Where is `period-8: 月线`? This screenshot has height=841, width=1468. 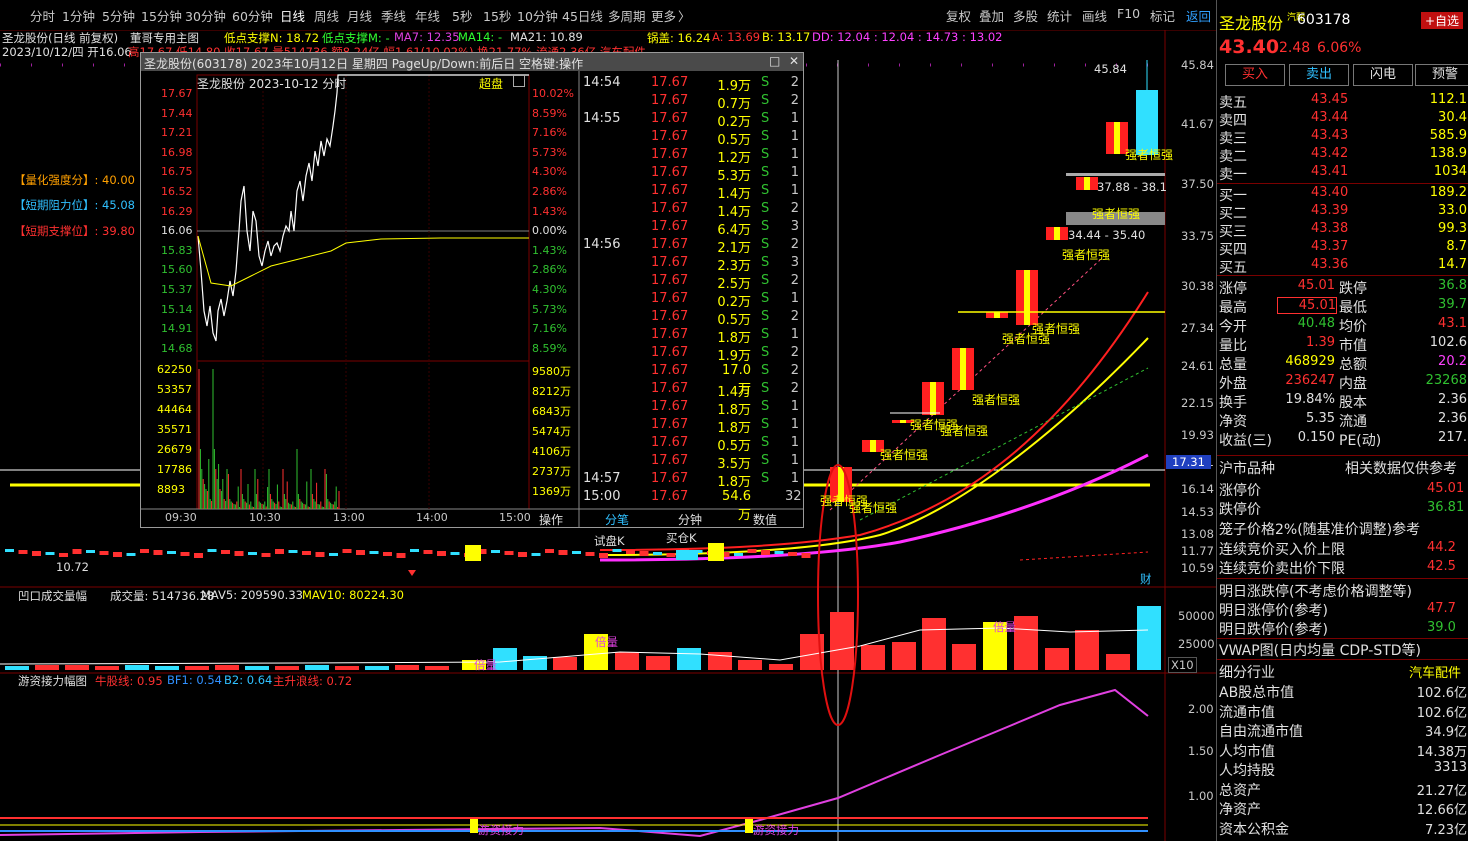
period-8: 月线 is located at coordinates (359, 15).